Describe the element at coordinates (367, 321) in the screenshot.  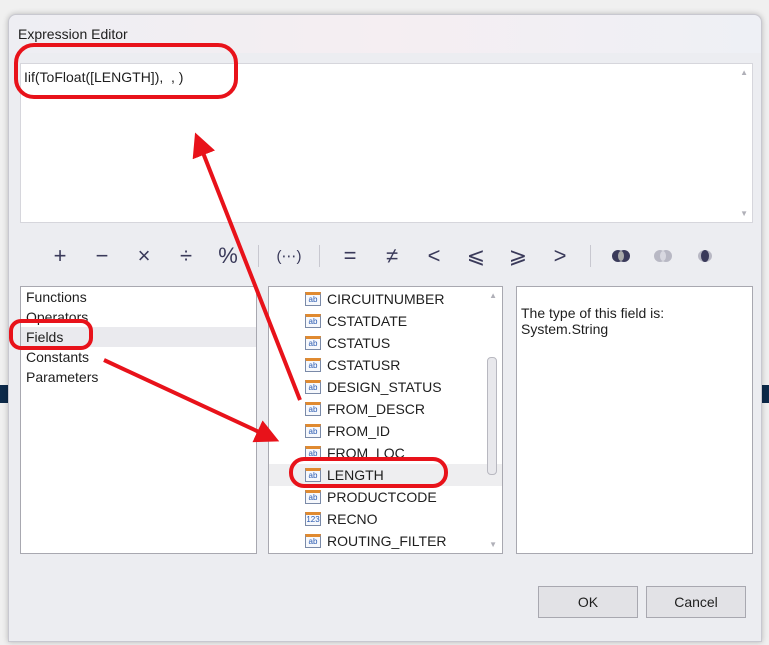
I see `field-name: CSTATDATE` at that location.